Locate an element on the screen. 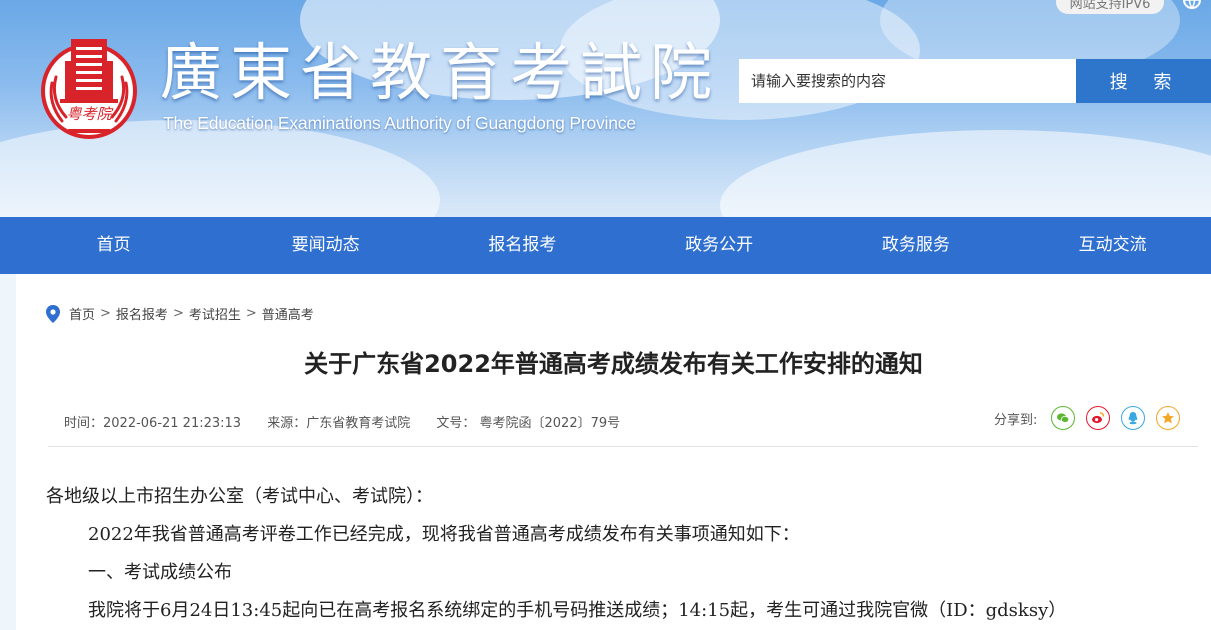  share-bar: 分享到: is located at coordinates (1092, 418).